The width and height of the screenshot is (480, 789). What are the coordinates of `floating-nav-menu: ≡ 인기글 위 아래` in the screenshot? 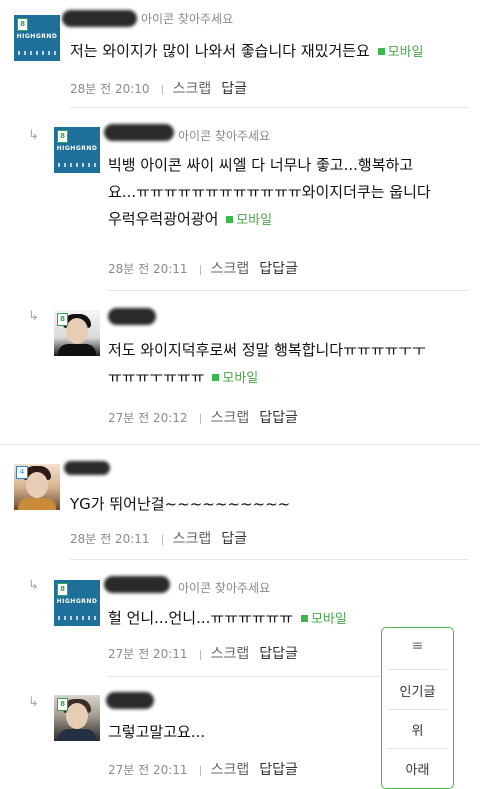 It's located at (417, 708).